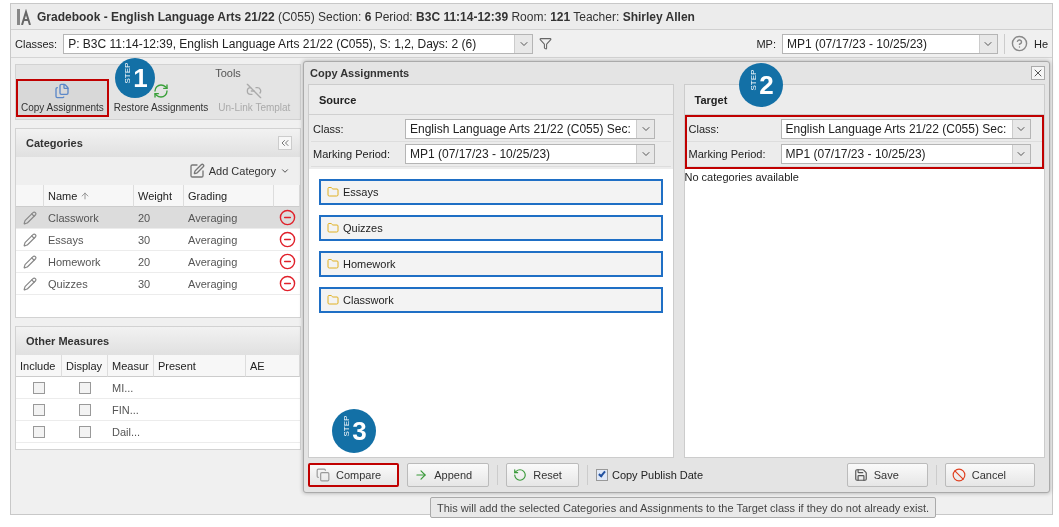  What do you see at coordinates (298, 43) in the screenshot?
I see `classes-dropdown: P: B3C 11:14-12:39, English Language Arts 21/22 (C055), S: 1,2, Days: 2 (6)` at bounding box center [298, 43].